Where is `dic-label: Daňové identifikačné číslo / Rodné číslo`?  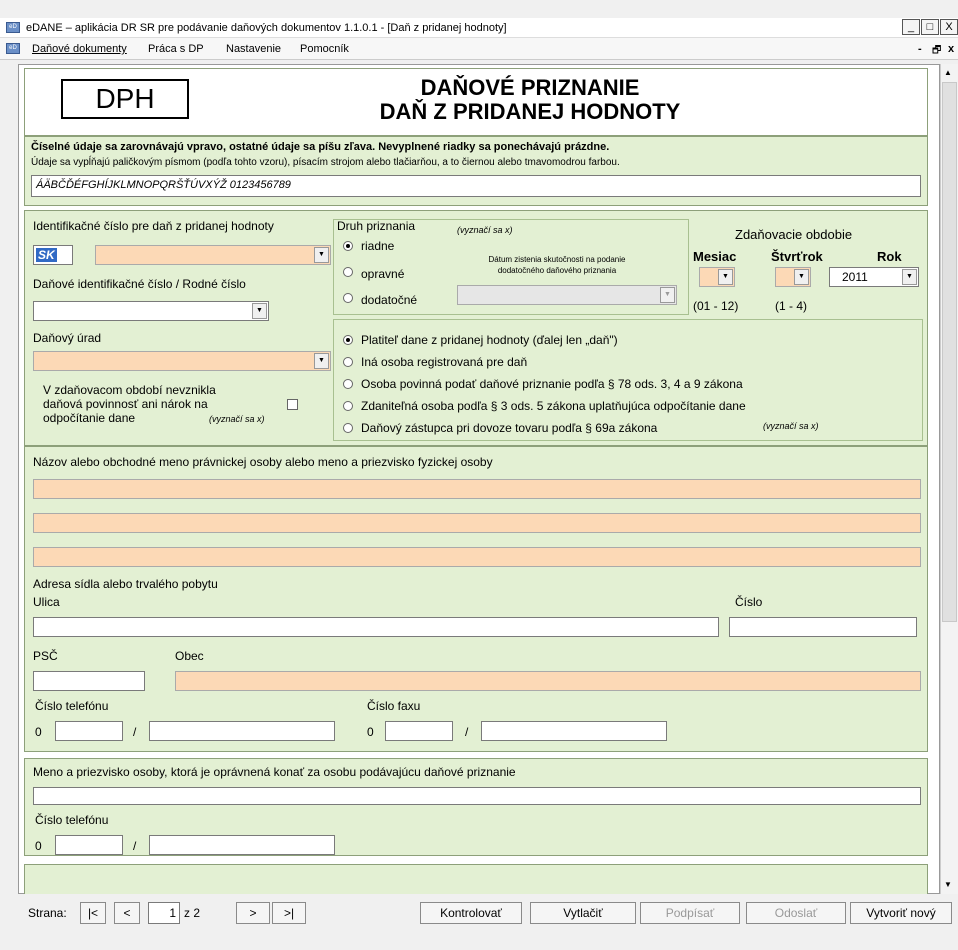 dic-label: Daňové identifikačné číslo / Rodné číslo is located at coordinates (139, 284).